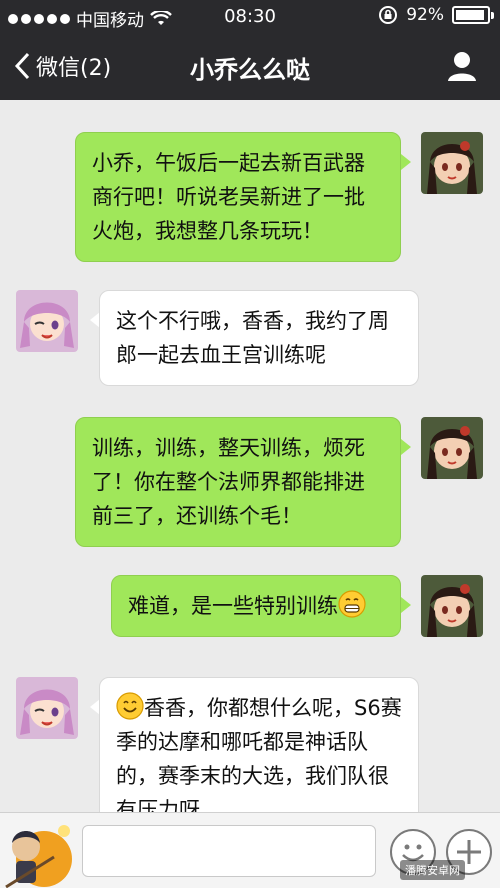 This screenshot has width=500, height=888. I want to click on voice-button, so click(40, 852).